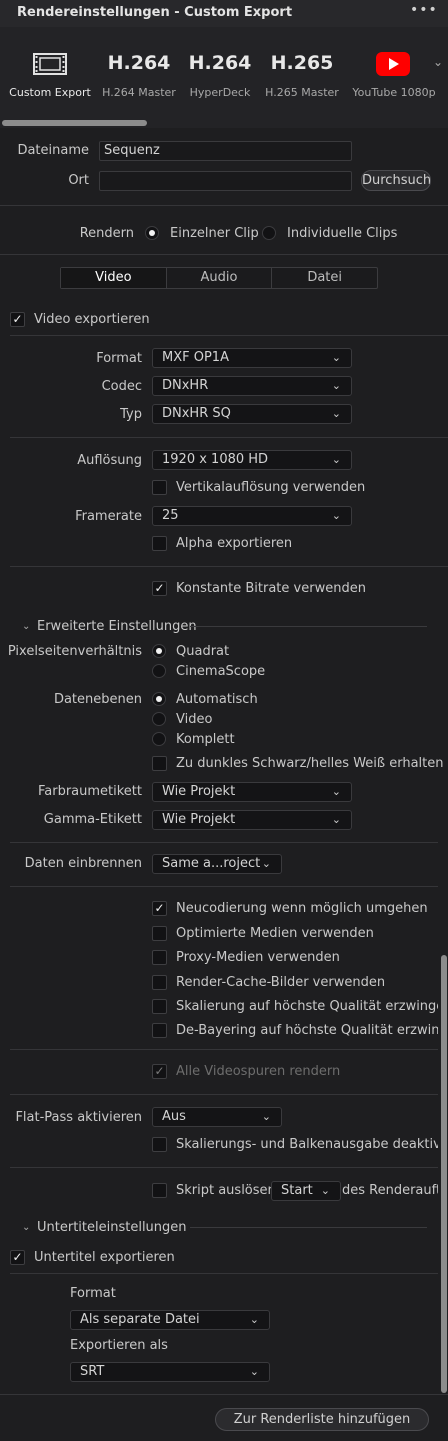 The height and width of the screenshot is (1441, 448). I want to click on tab-audio: Audio, so click(218, 278).